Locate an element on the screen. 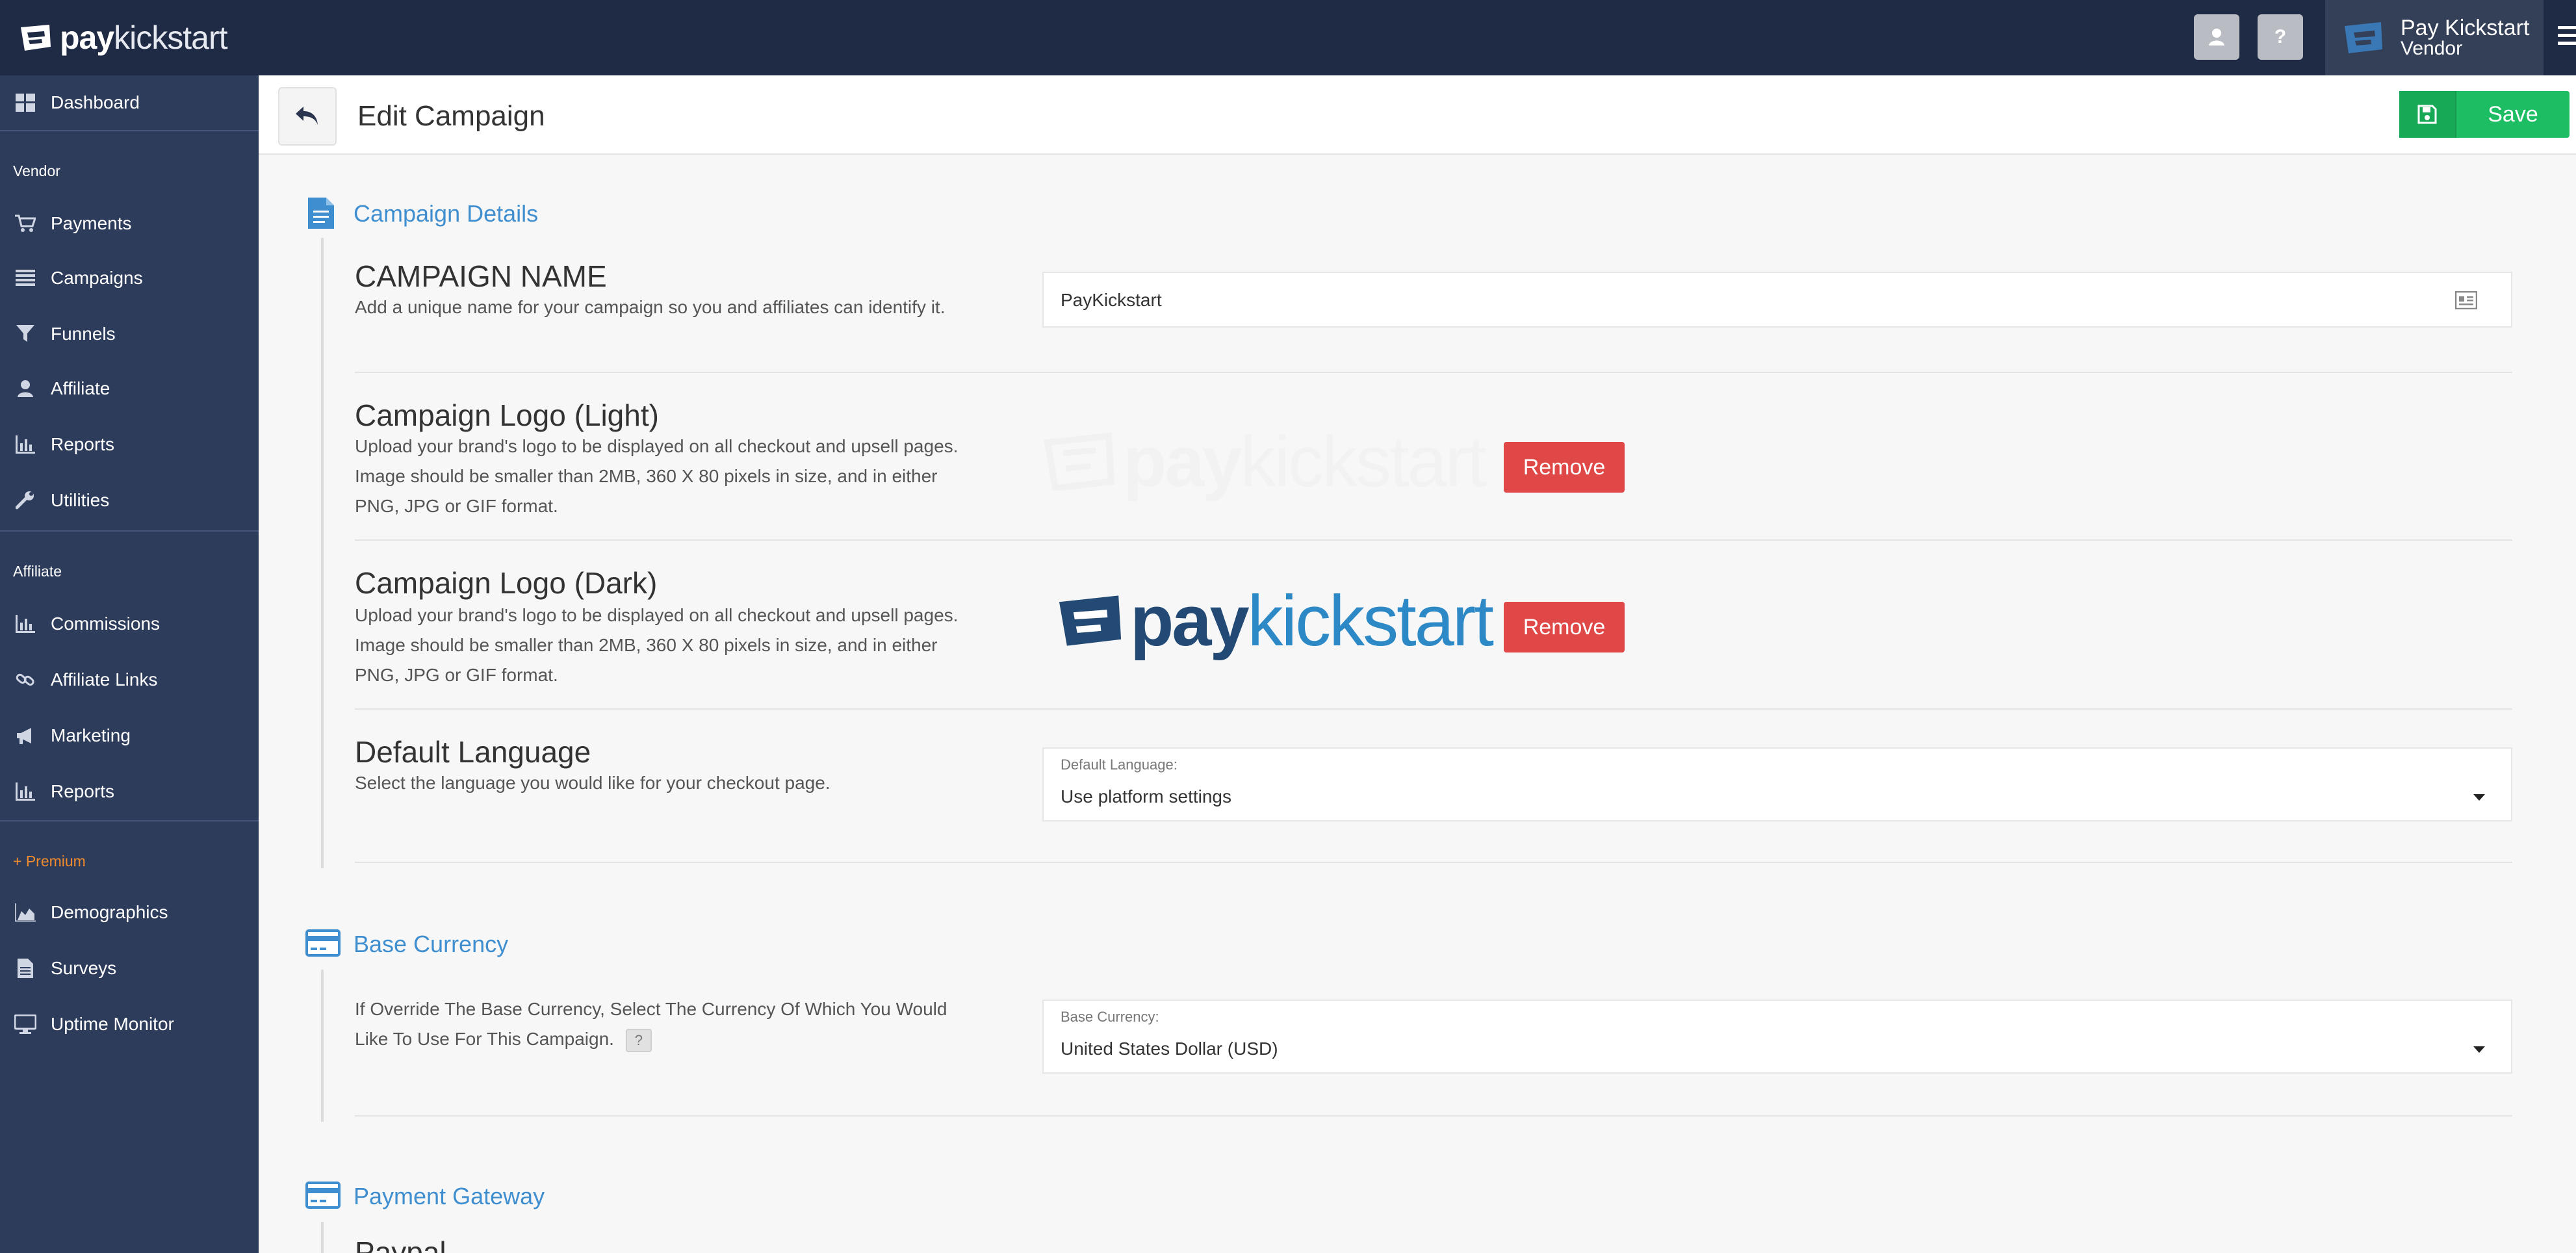 The image size is (2576, 1253). brand-text-bold: pay is located at coordinates (87, 37).